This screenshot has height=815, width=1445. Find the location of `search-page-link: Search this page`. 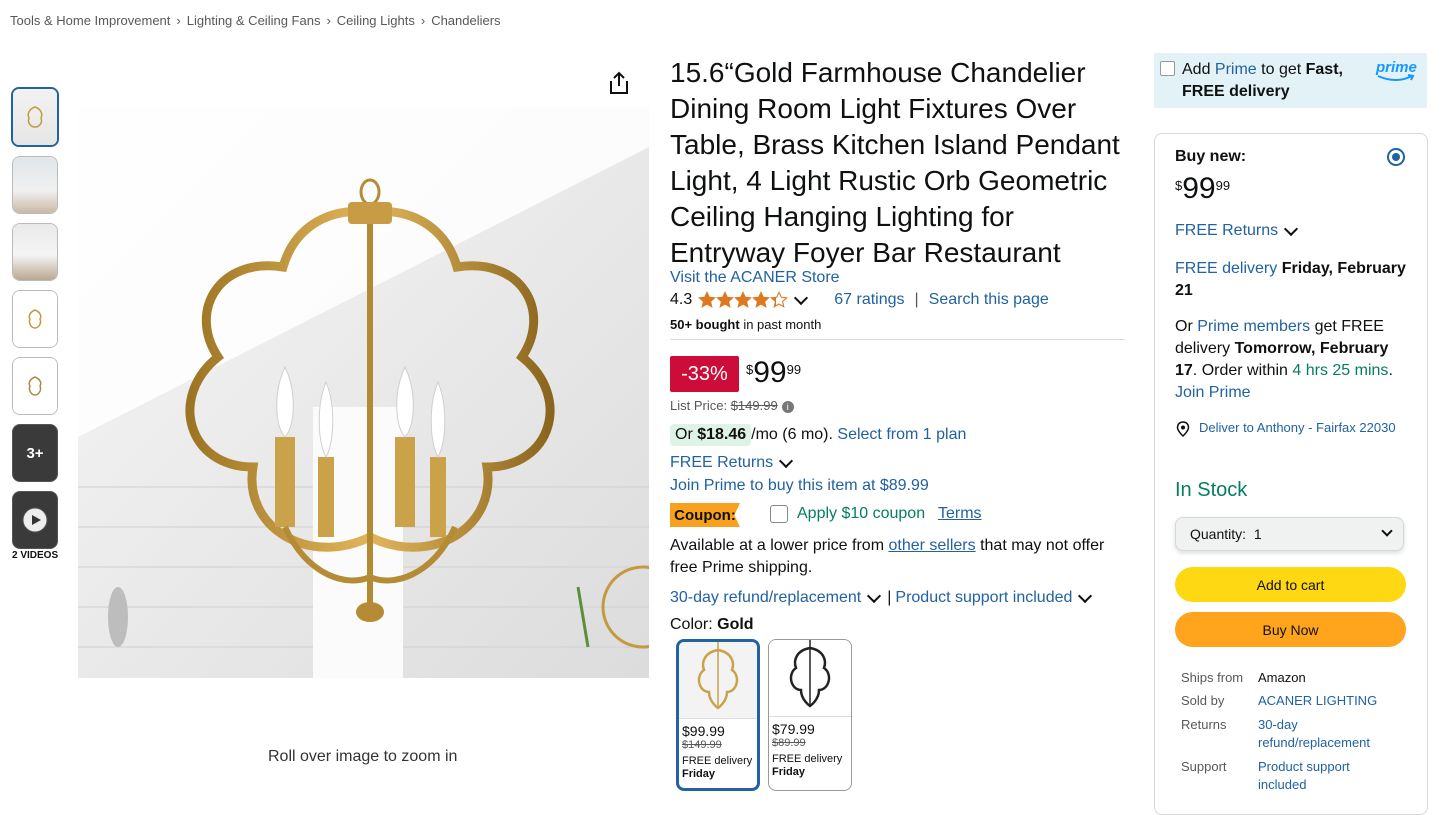

search-page-link: Search this page is located at coordinates (989, 300).